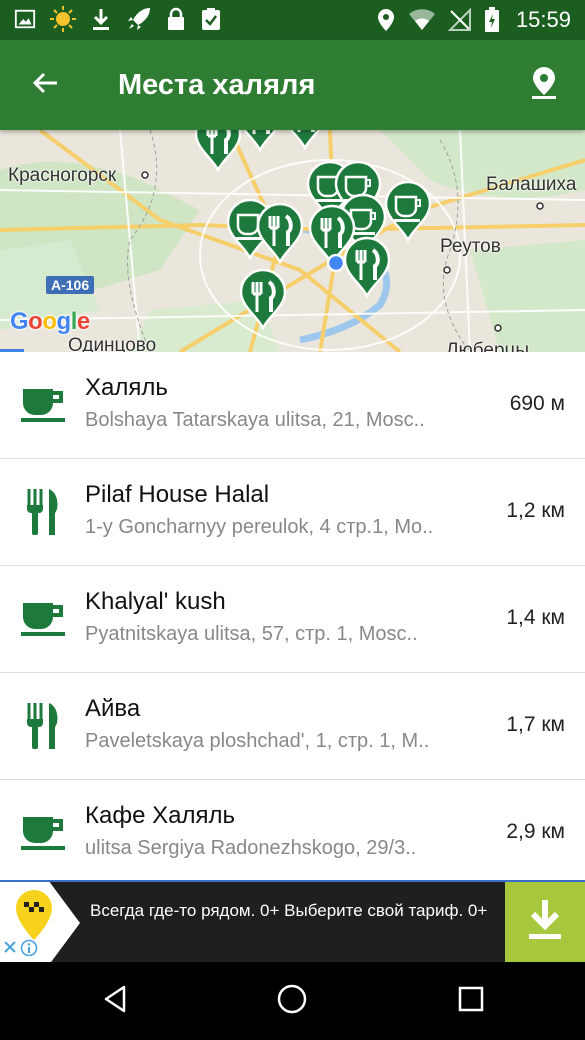 Image resolution: width=585 pixels, height=1040 pixels. Describe the element at coordinates (255, 420) in the screenshot. I see `place-address: Bolshaya Tatarskaya ulitsa, 21, Mosc..` at that location.